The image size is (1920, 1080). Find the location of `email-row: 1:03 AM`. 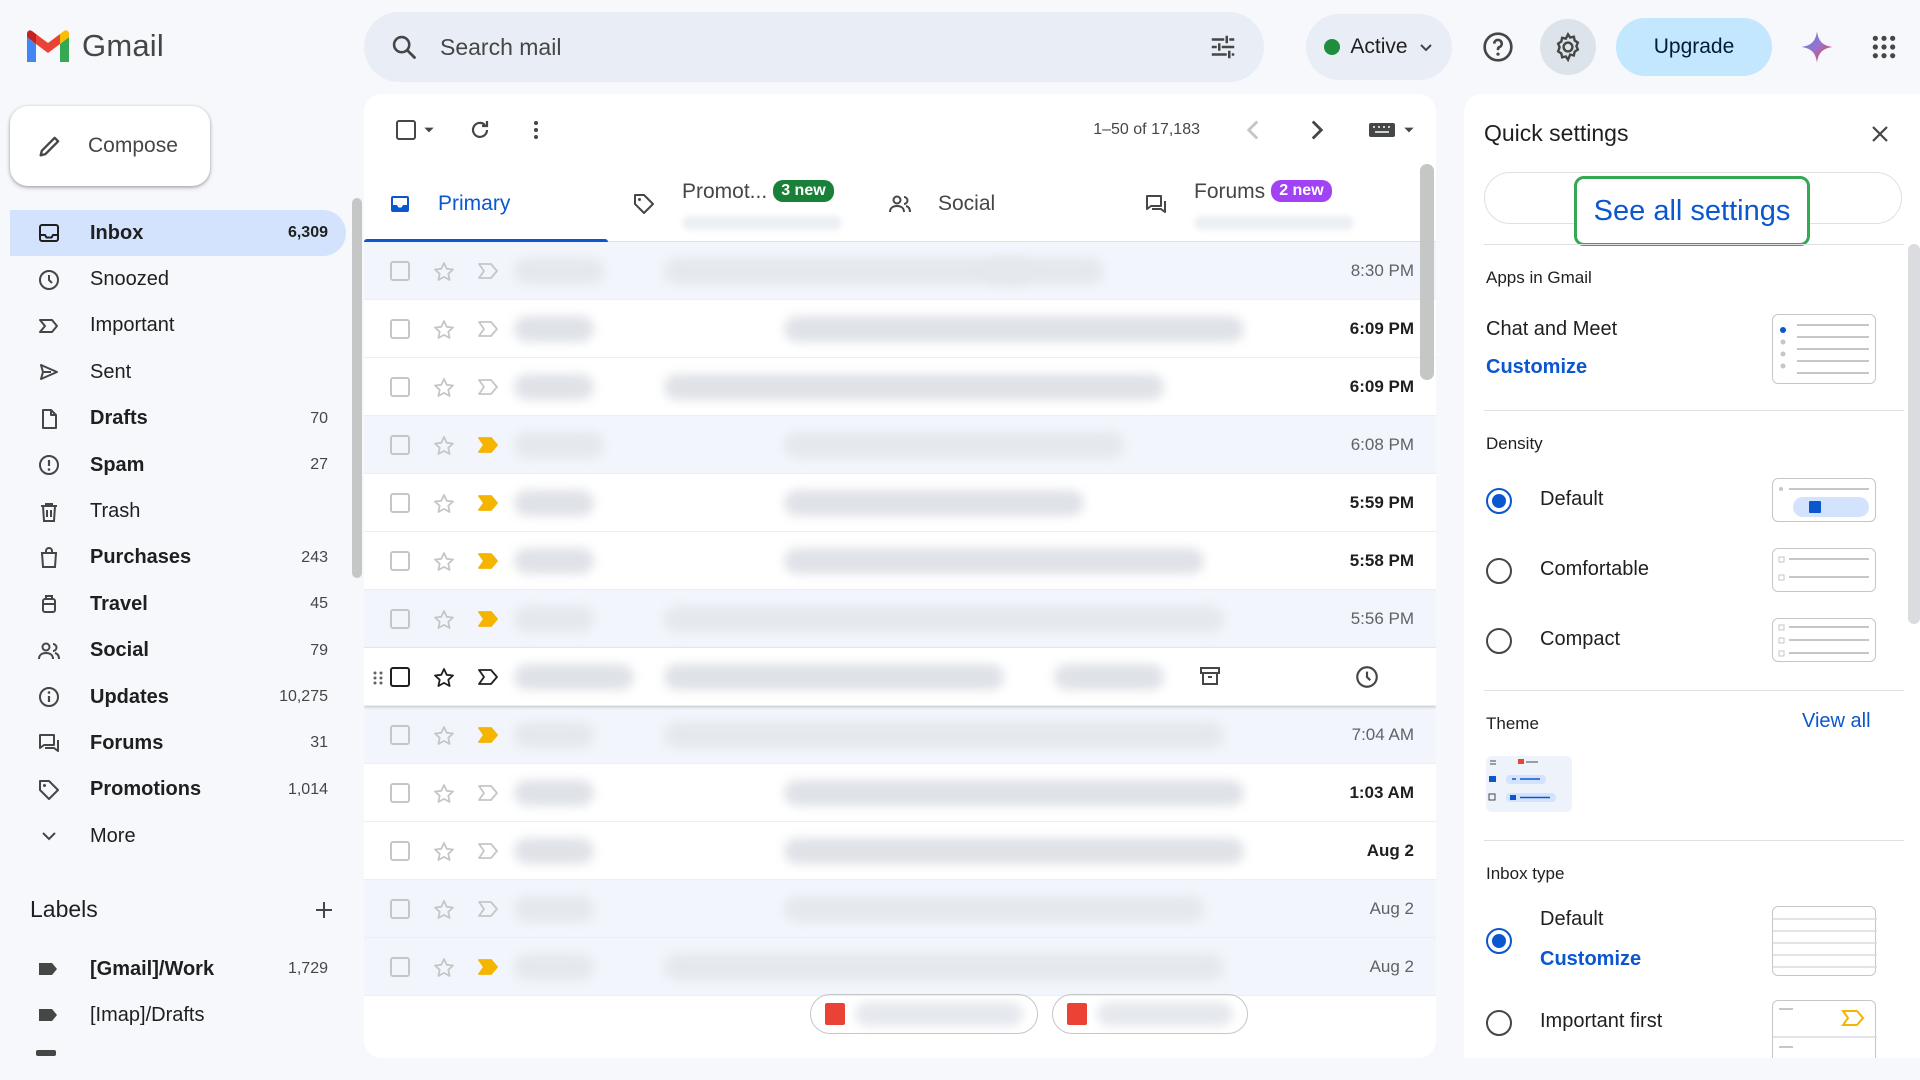

email-row: 1:03 AM is located at coordinates (900, 793).